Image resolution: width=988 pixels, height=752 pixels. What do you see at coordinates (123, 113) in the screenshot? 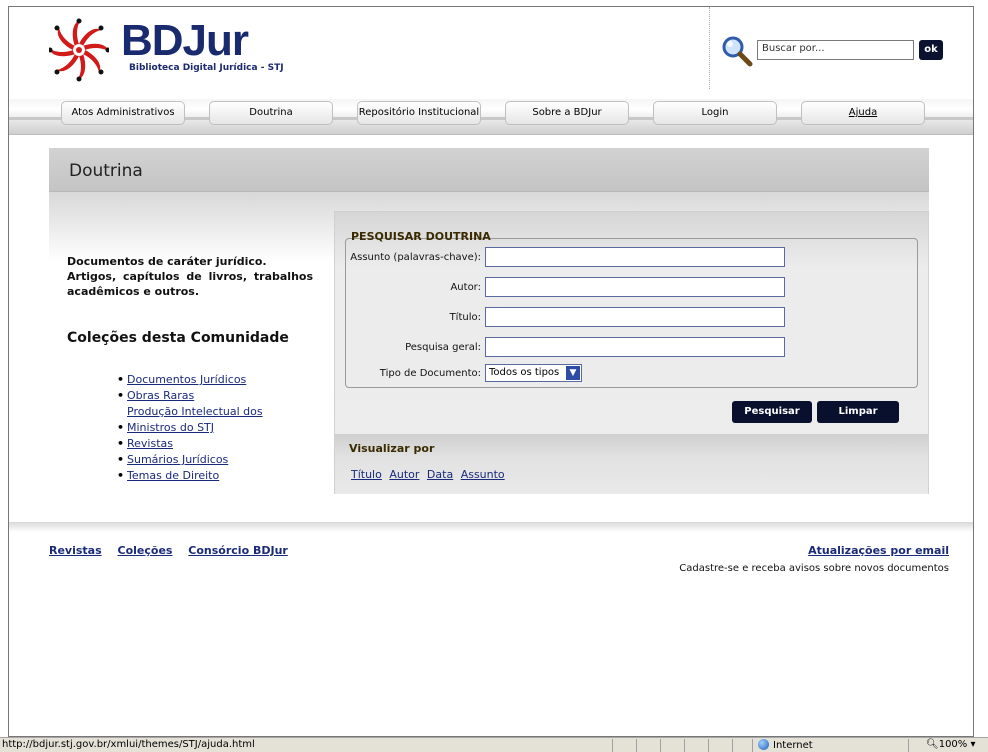
I see `tab-atos-administrativos: Atos Administrativos` at bounding box center [123, 113].